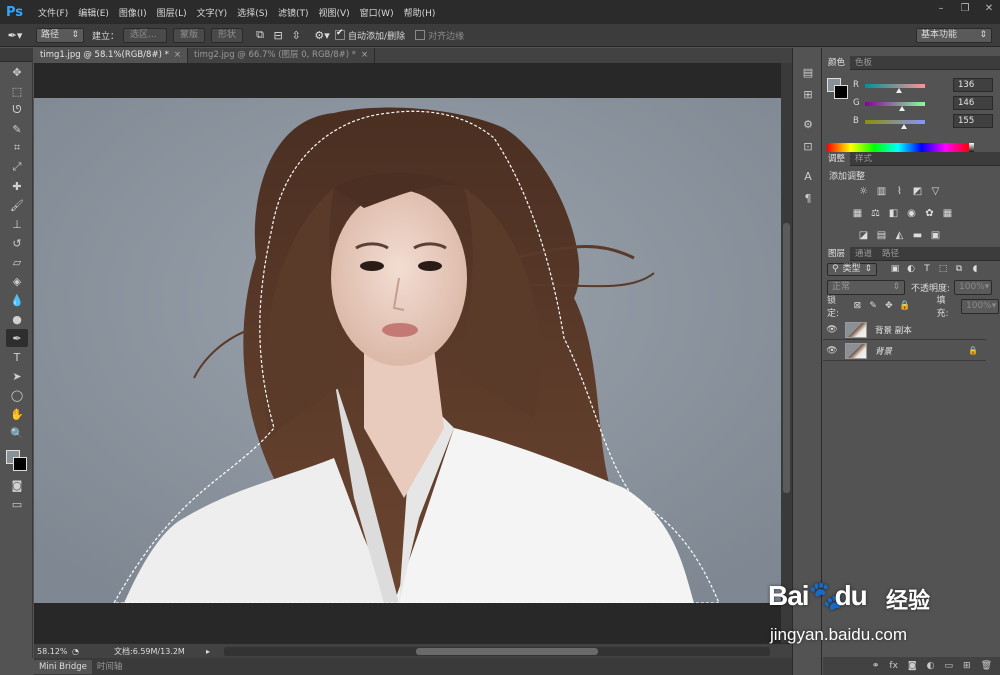  Describe the element at coordinates (212, 12) in the screenshot. I see `menu-type: 文字(Y)` at that location.